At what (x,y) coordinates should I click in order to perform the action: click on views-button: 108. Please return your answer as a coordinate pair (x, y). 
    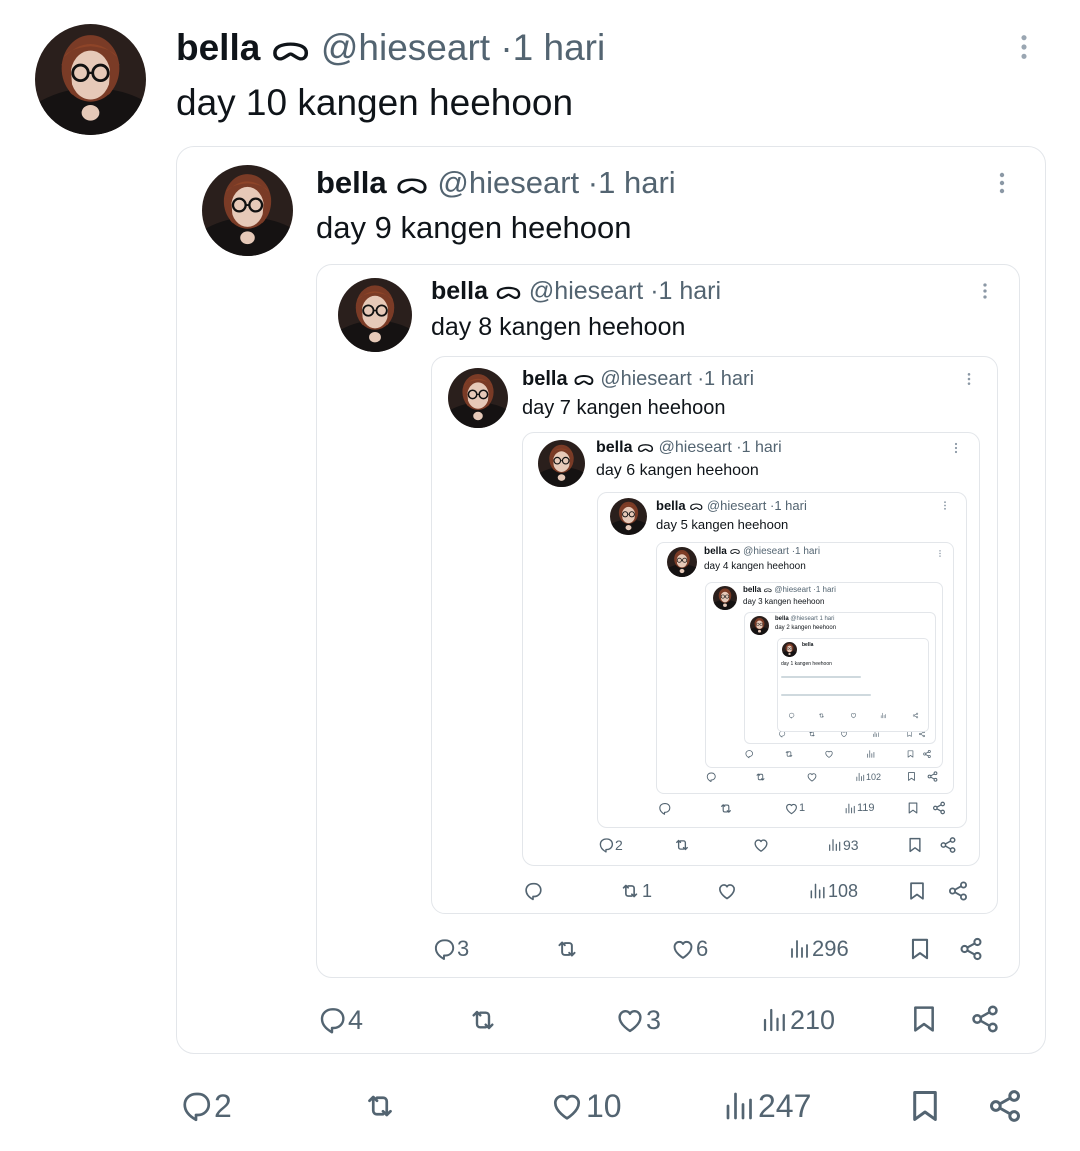
    Looking at the image, I should click on (833, 891).